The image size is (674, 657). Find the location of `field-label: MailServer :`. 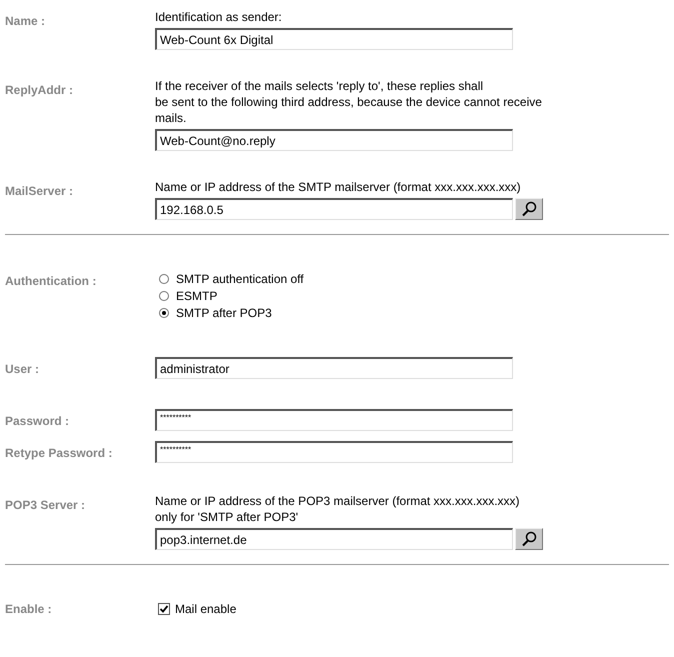

field-label: MailServer : is located at coordinates (39, 191).